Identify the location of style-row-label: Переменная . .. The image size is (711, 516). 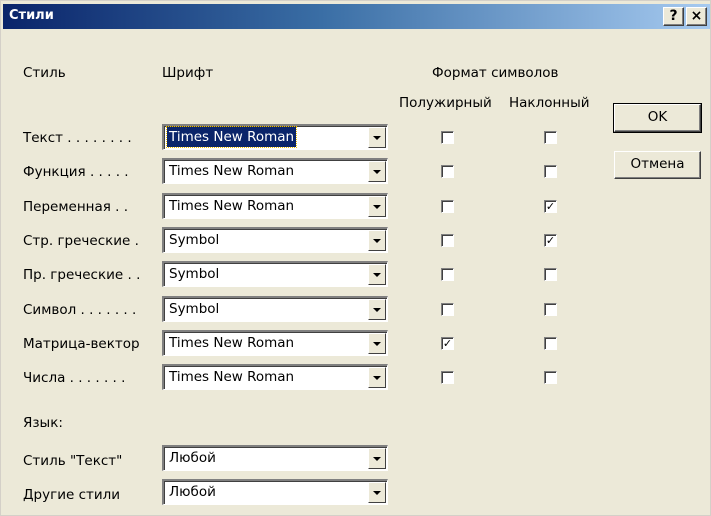
(76, 207).